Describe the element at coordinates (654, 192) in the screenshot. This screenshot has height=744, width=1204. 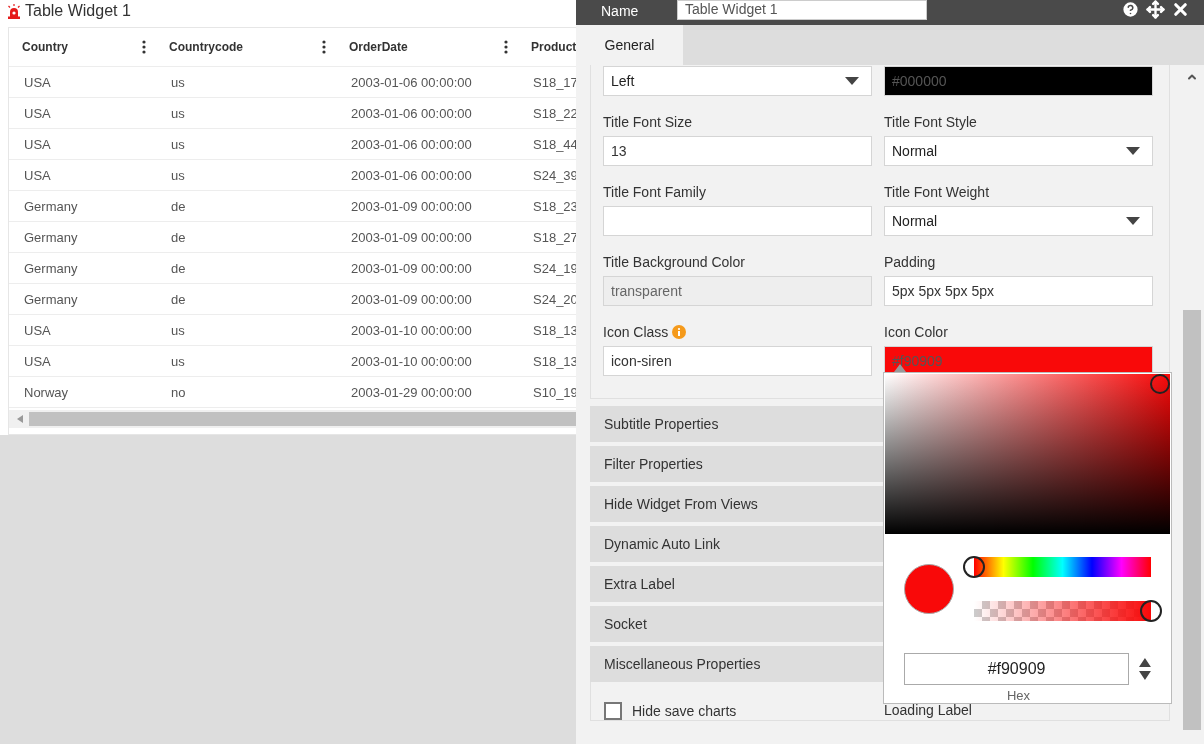
I see `field-label: Title Font Family` at that location.